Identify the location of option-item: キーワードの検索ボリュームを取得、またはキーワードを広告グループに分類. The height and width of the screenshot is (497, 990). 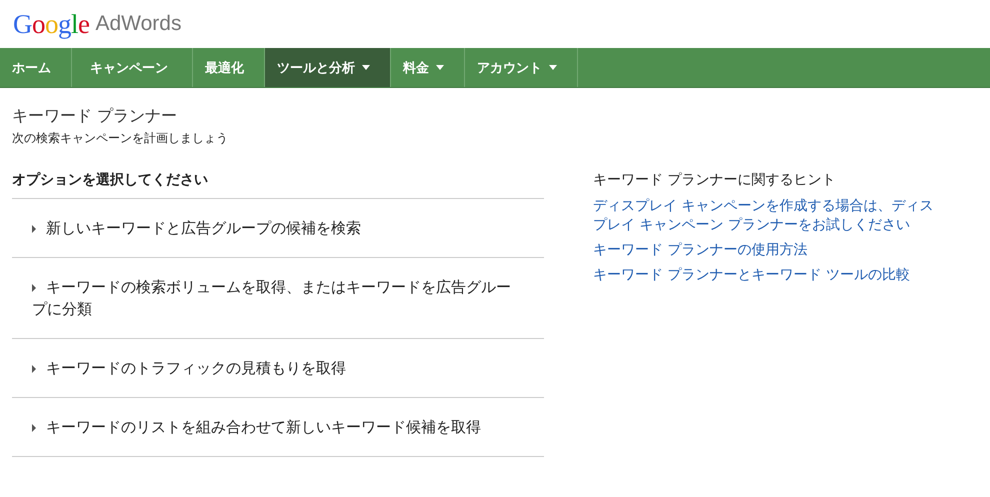
(278, 298).